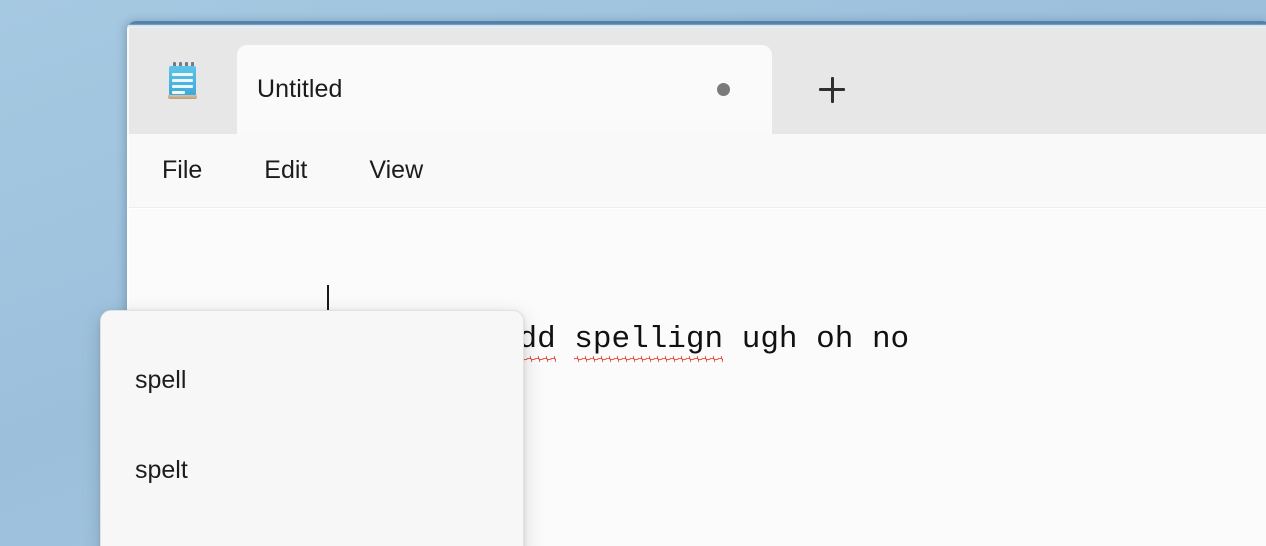 Image resolution: width=1266 pixels, height=546 pixels. What do you see at coordinates (396, 170) in the screenshot?
I see `menu-item-view: View` at bounding box center [396, 170].